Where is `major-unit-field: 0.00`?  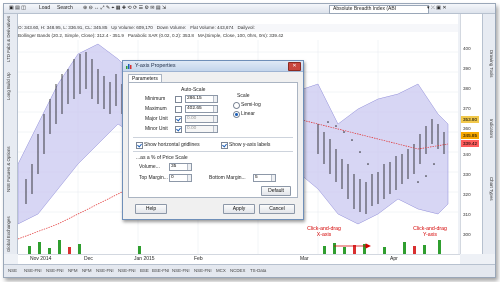
major-unit-field: 0.00 is located at coordinates (201, 119).